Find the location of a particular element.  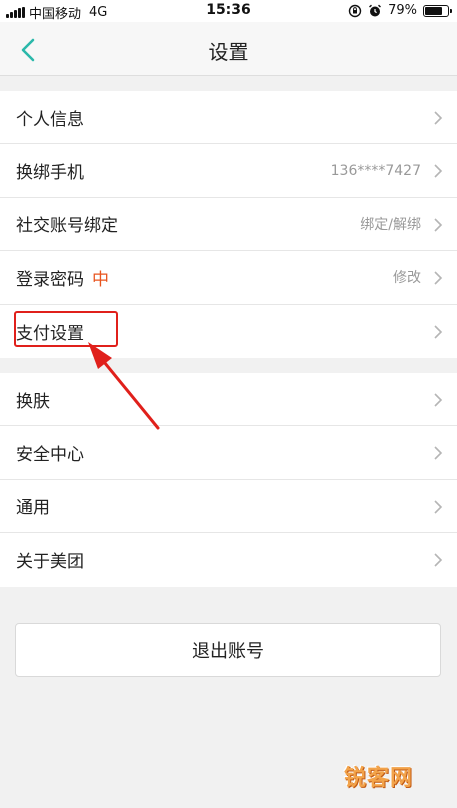

row-label: 换绑手机 is located at coordinates (50, 173).